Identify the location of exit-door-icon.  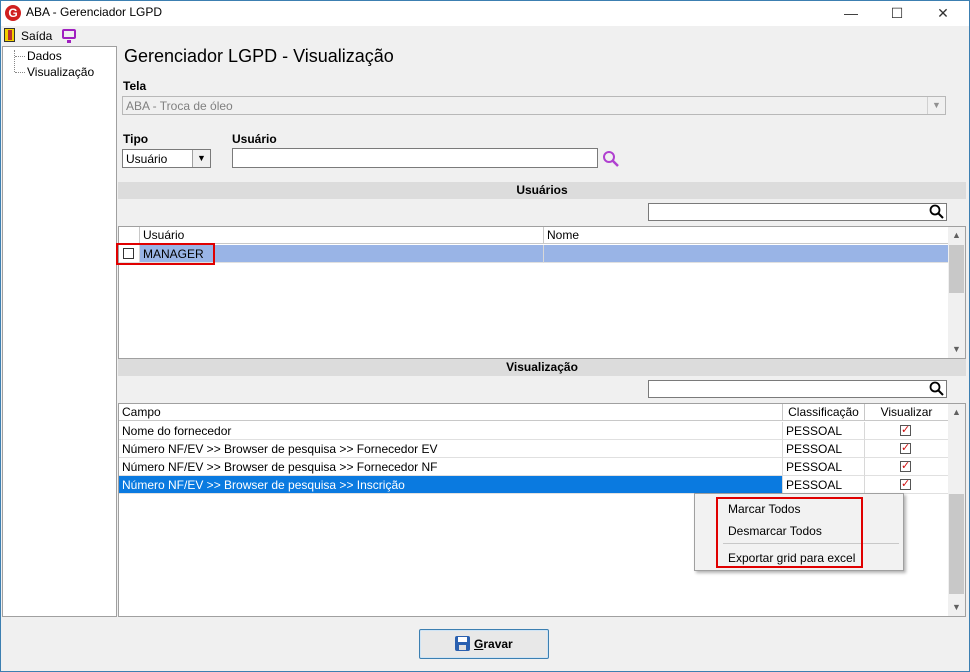
(9, 35).